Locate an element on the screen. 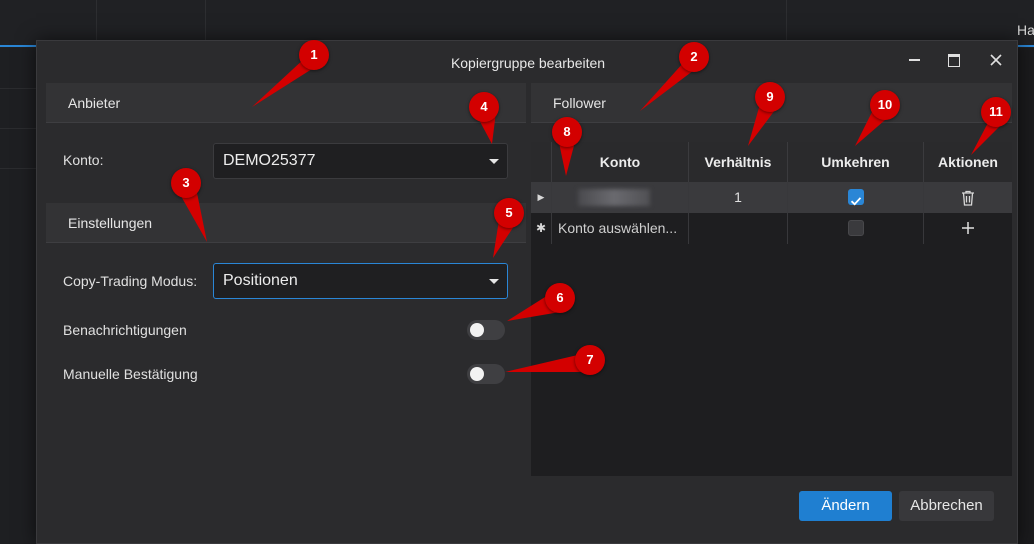 This screenshot has height=544, width=1034. annotation-marker-5: 5 is located at coordinates (509, 213).